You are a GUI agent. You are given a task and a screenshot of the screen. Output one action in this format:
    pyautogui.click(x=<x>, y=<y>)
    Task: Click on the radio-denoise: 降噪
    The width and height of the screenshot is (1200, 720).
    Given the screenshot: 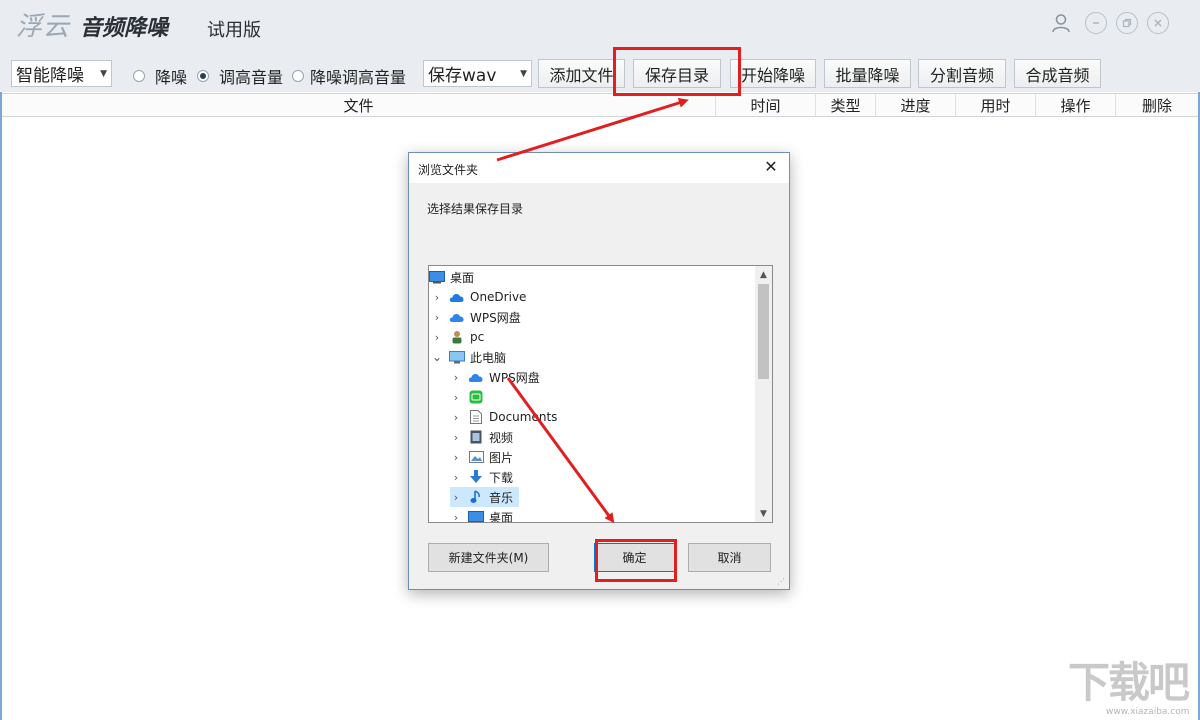 What is the action you would take?
    pyautogui.click(x=160, y=76)
    